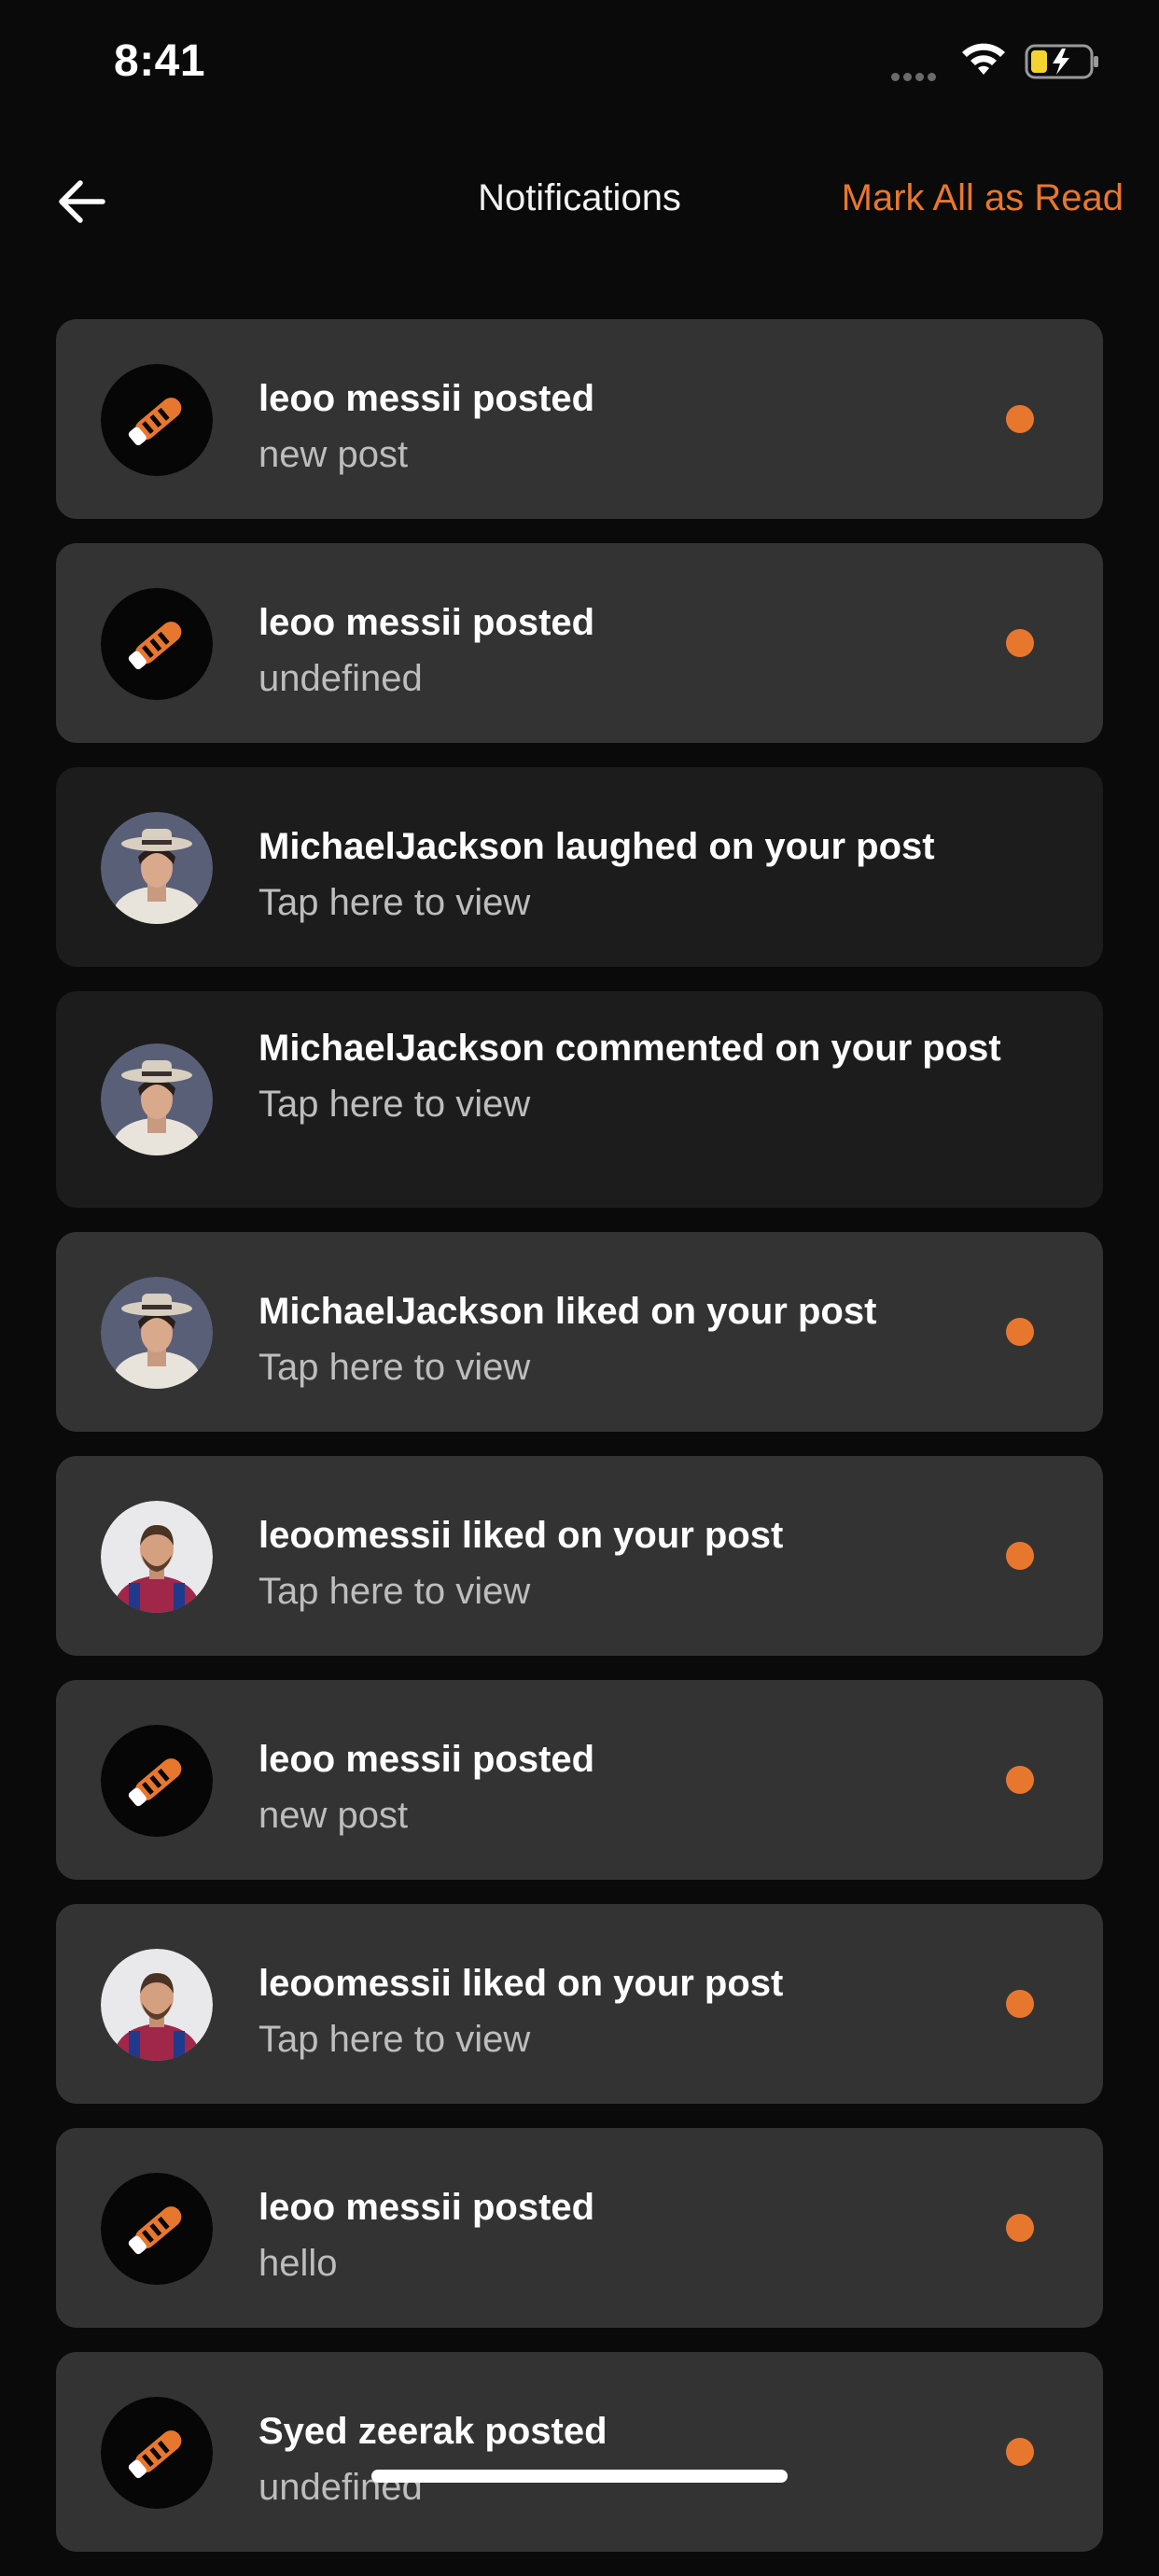  What do you see at coordinates (579, 200) in the screenshot?
I see `header: Notifications Mark All as Read` at bounding box center [579, 200].